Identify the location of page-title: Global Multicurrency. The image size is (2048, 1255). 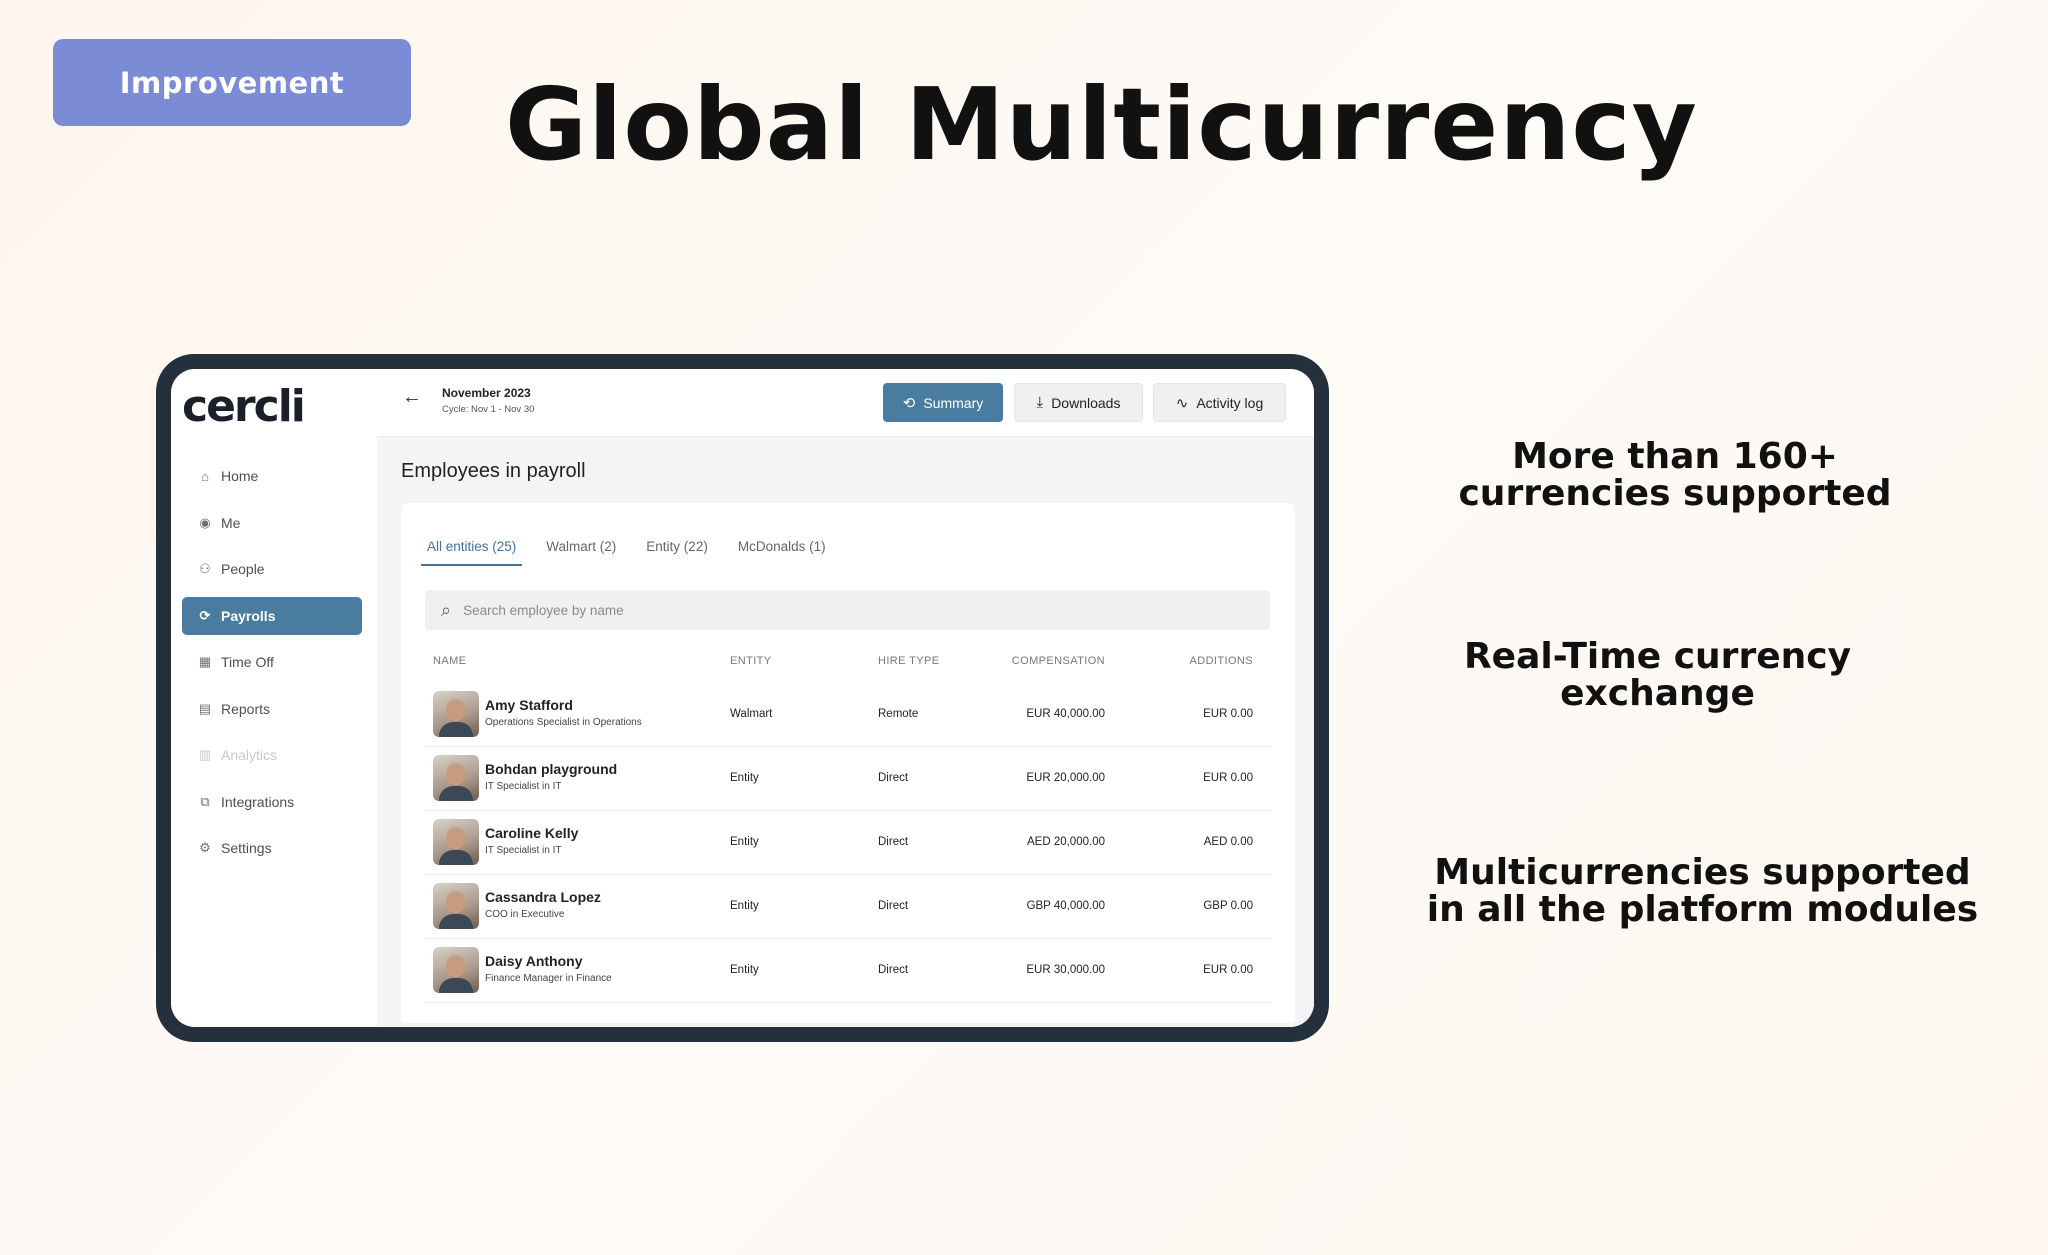
(1101, 124).